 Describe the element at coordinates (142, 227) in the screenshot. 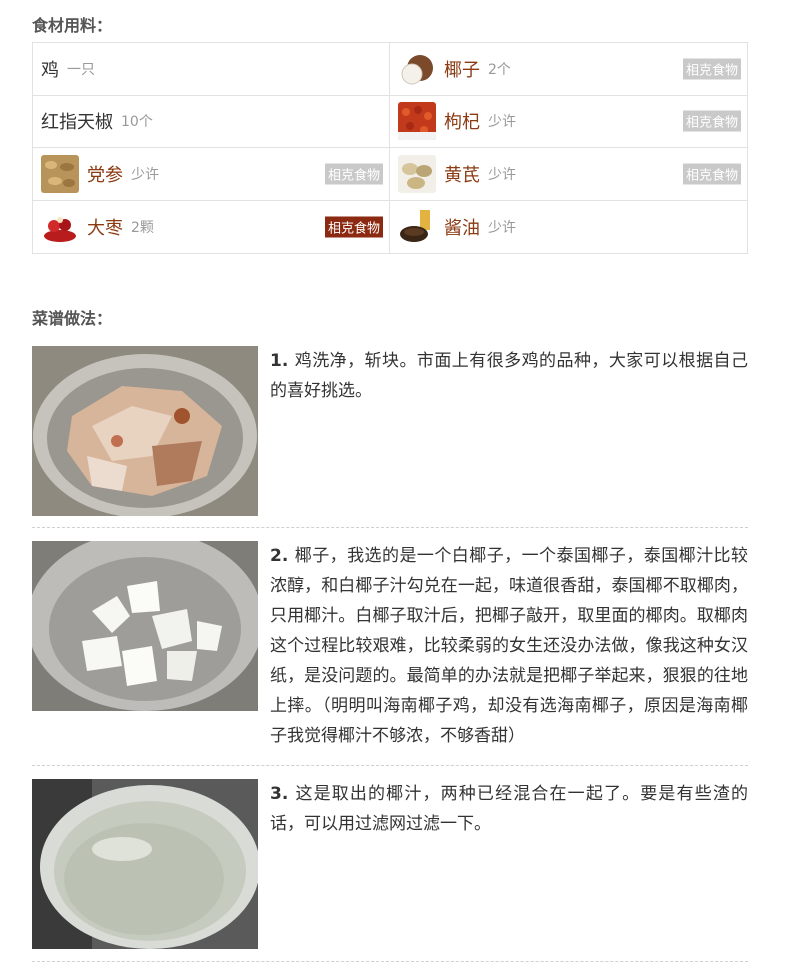

I see `ingredient-amount: 2颗` at that location.